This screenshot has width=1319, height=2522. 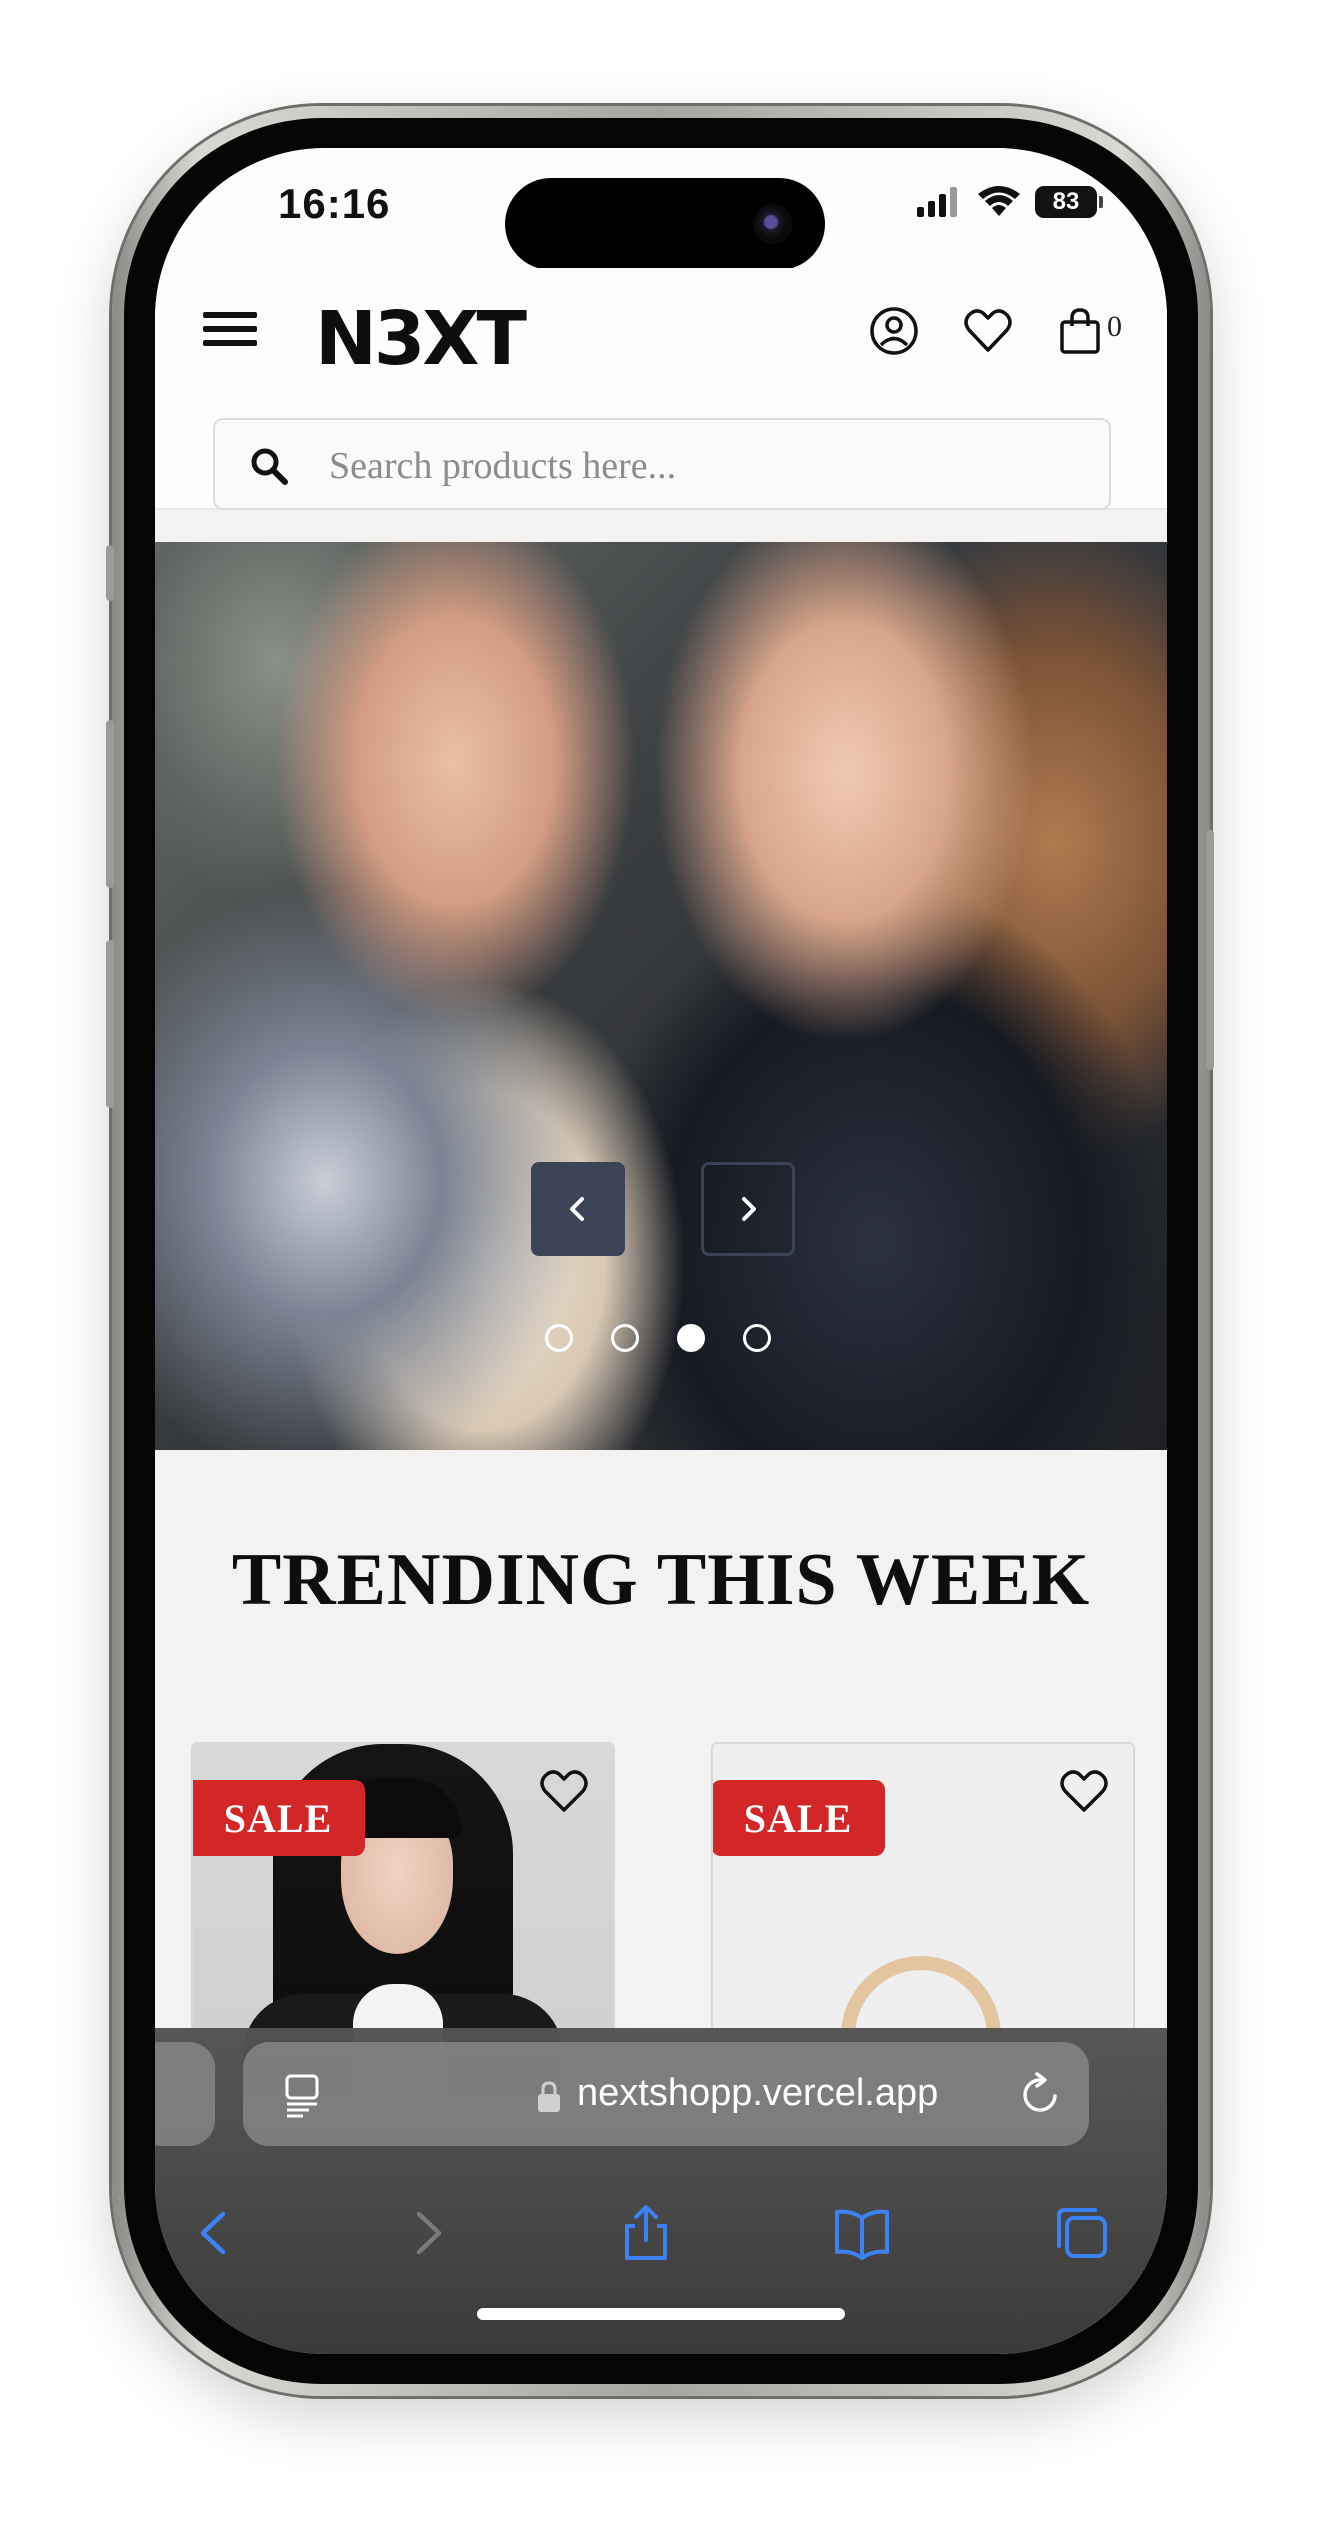 I want to click on search-icon, so click(x=269, y=466).